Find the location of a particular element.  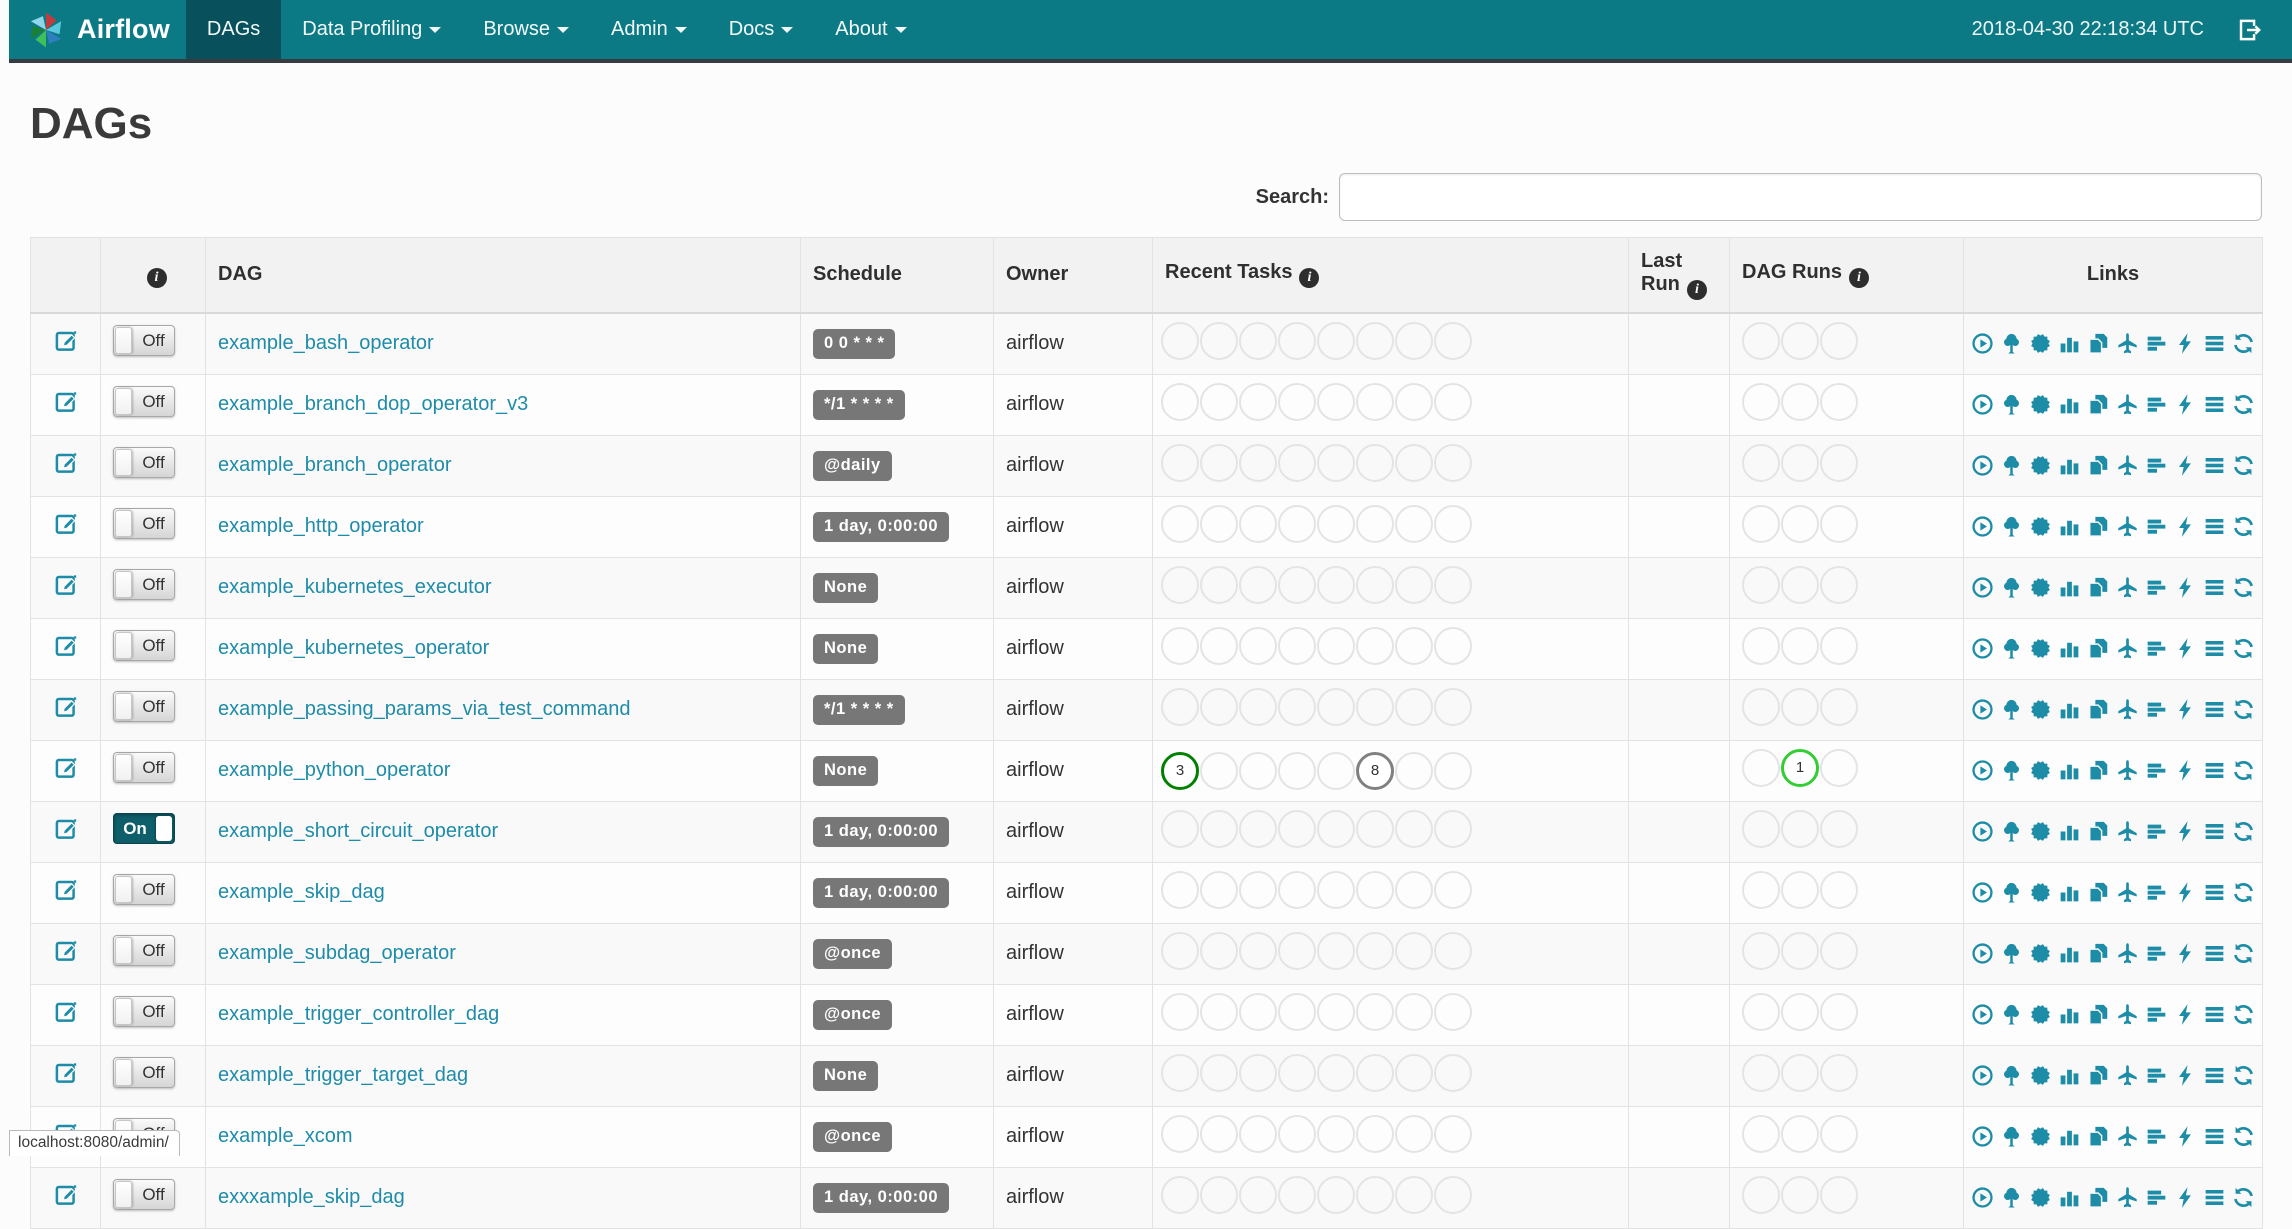

dag-link: example_skip_dag is located at coordinates (301, 892).